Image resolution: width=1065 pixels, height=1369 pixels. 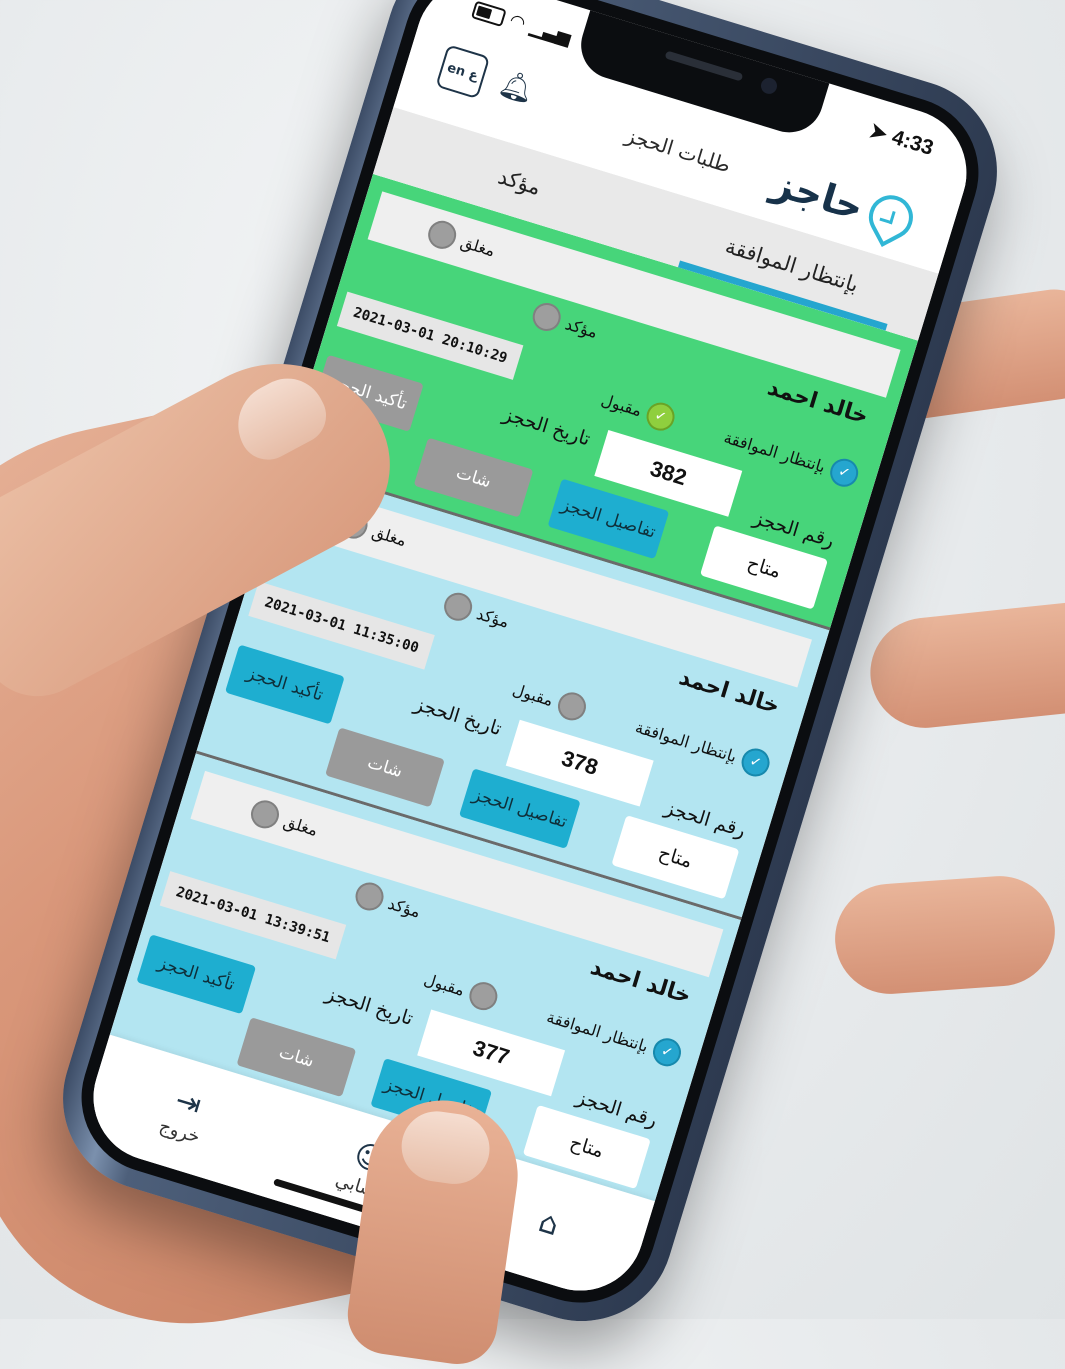 What do you see at coordinates (489, 13) in the screenshot?
I see `battery-icon` at bounding box center [489, 13].